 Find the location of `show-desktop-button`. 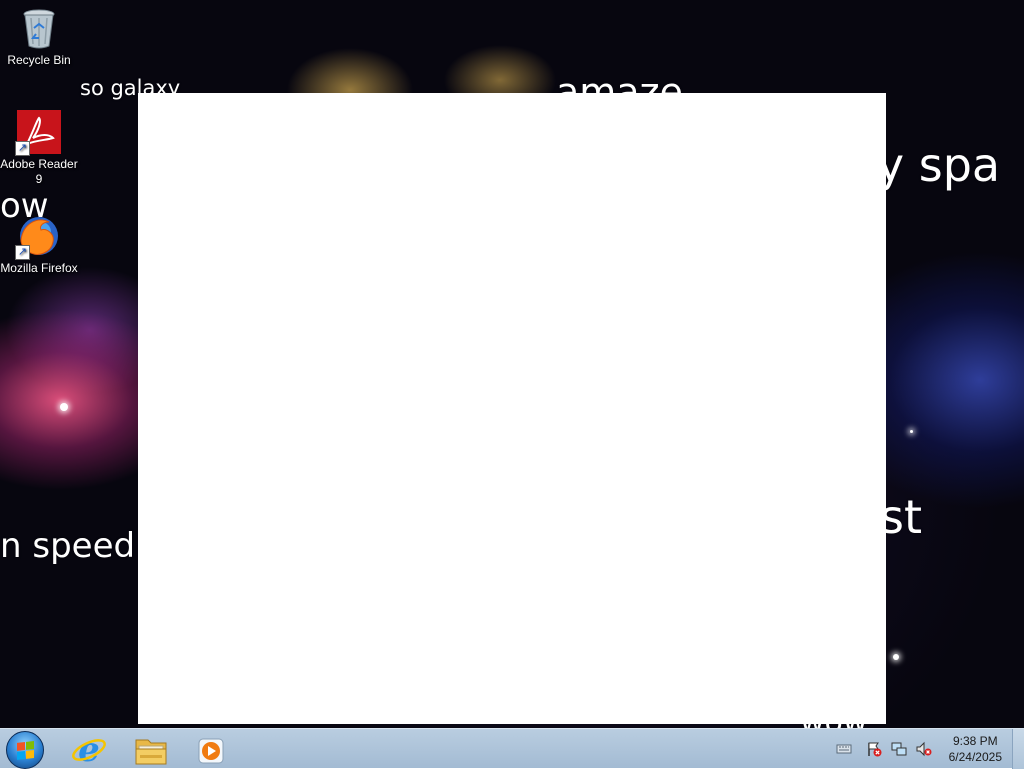

show-desktop-button is located at coordinates (1018, 749).